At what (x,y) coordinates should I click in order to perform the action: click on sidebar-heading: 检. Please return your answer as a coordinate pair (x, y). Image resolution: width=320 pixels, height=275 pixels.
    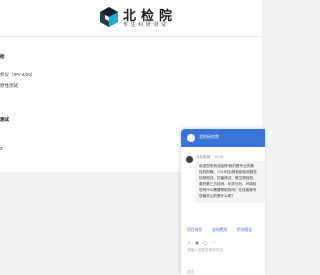
    Looking at the image, I should click on (2, 56).